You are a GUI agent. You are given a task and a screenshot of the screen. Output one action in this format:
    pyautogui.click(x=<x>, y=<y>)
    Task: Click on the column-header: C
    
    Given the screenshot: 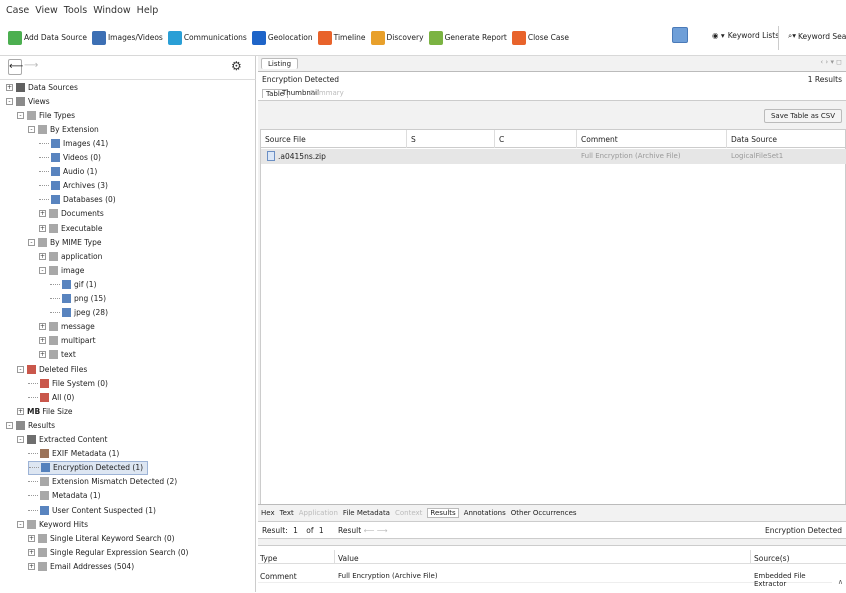 What is the action you would take?
    pyautogui.click(x=536, y=139)
    